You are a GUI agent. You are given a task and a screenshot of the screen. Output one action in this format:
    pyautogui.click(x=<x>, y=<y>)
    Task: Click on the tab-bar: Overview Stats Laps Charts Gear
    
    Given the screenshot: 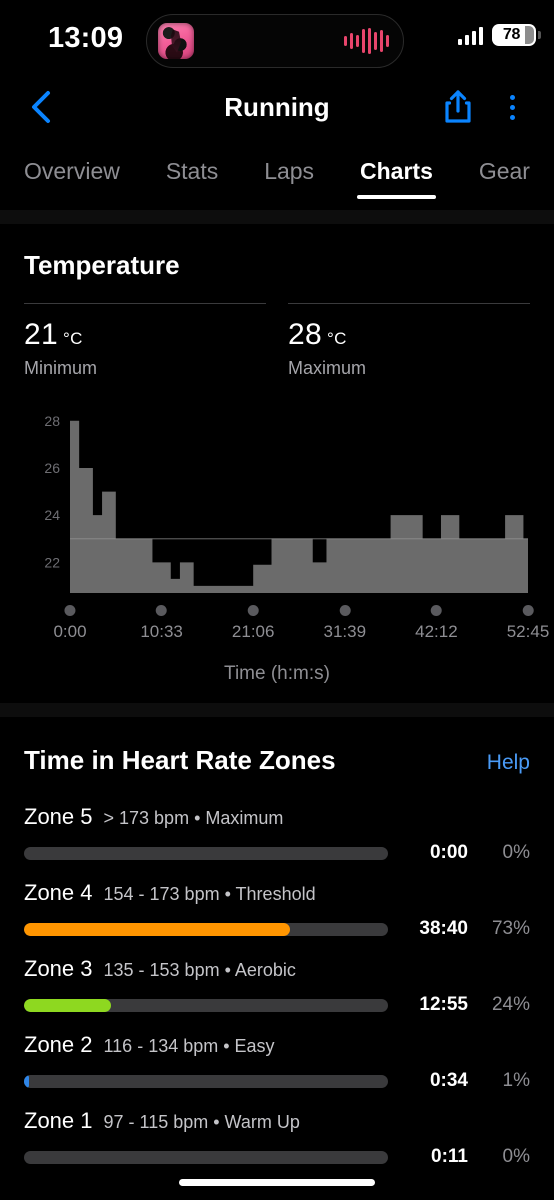 What is the action you would take?
    pyautogui.click(x=277, y=175)
    